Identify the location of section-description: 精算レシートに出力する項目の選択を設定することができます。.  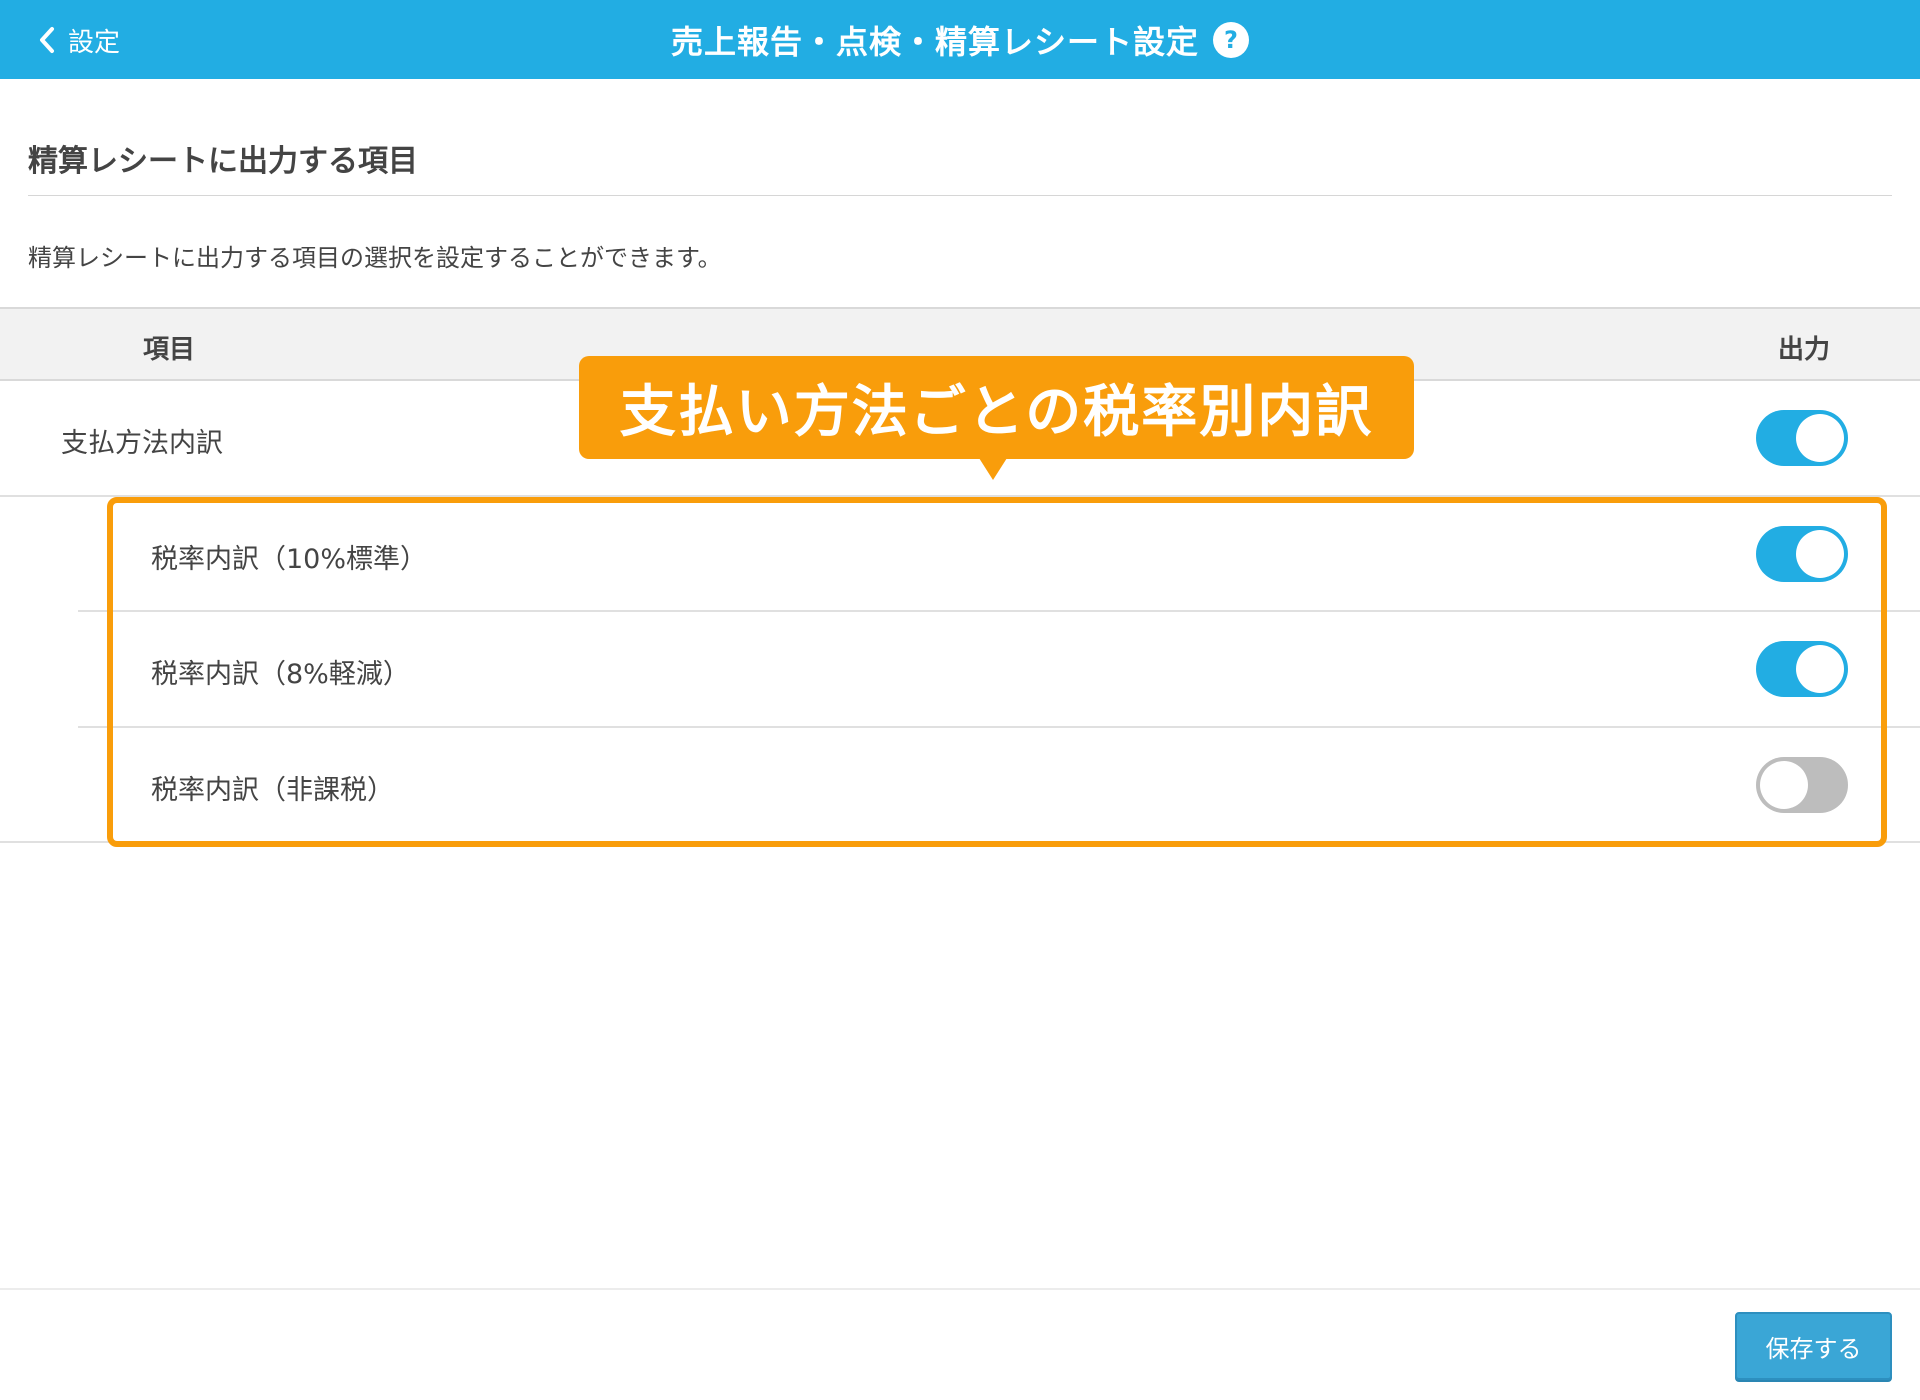
(375, 258).